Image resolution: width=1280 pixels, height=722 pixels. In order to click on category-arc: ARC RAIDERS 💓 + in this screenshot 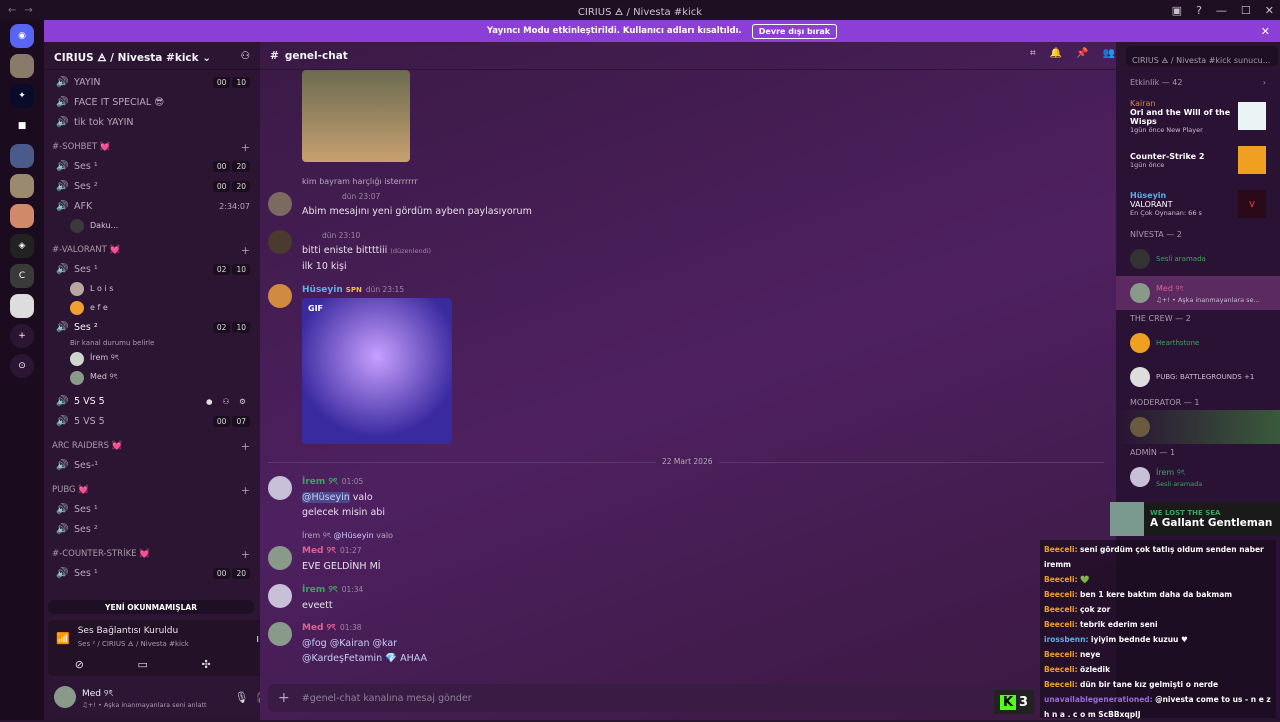, I will do `click(152, 446)`.